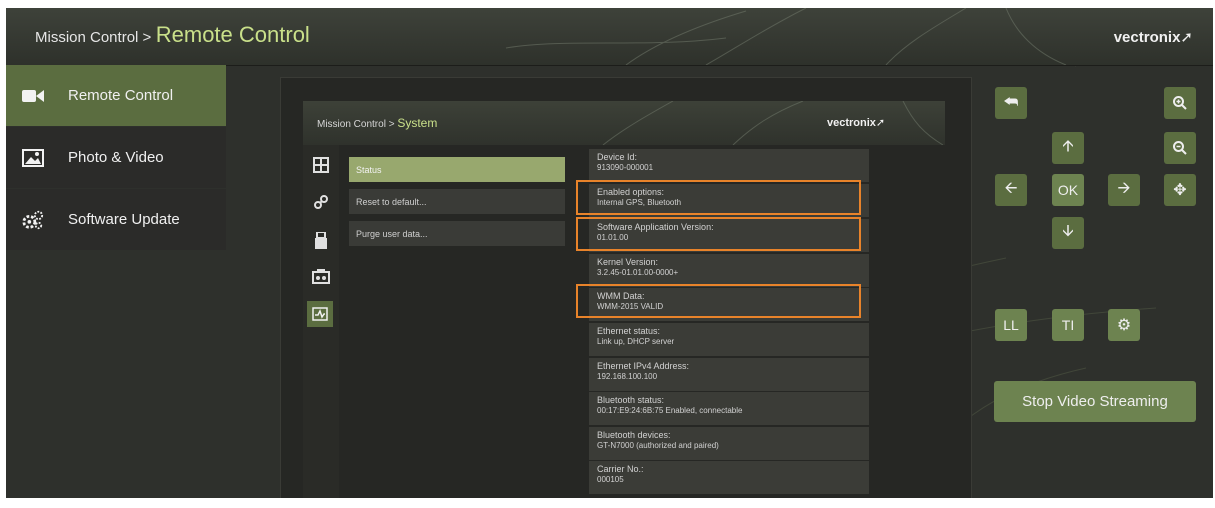  I want to click on device-breadcrumb: Mission Control >, so click(356, 124).